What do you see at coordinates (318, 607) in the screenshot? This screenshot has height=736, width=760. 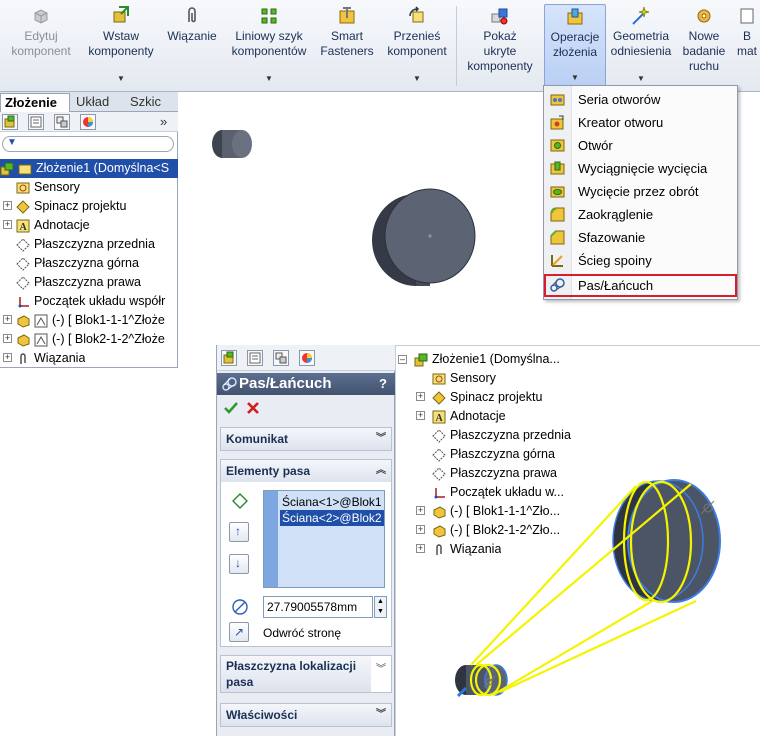 I see `belt-length-input: 27.79005578mm` at bounding box center [318, 607].